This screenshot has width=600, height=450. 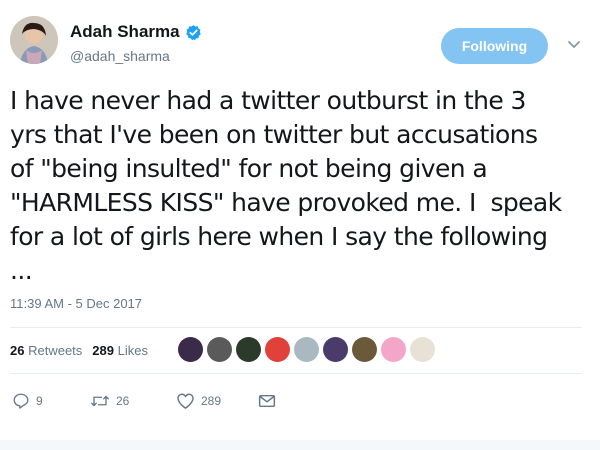 What do you see at coordinates (123, 401) in the screenshot?
I see `retweet-count: 26` at bounding box center [123, 401].